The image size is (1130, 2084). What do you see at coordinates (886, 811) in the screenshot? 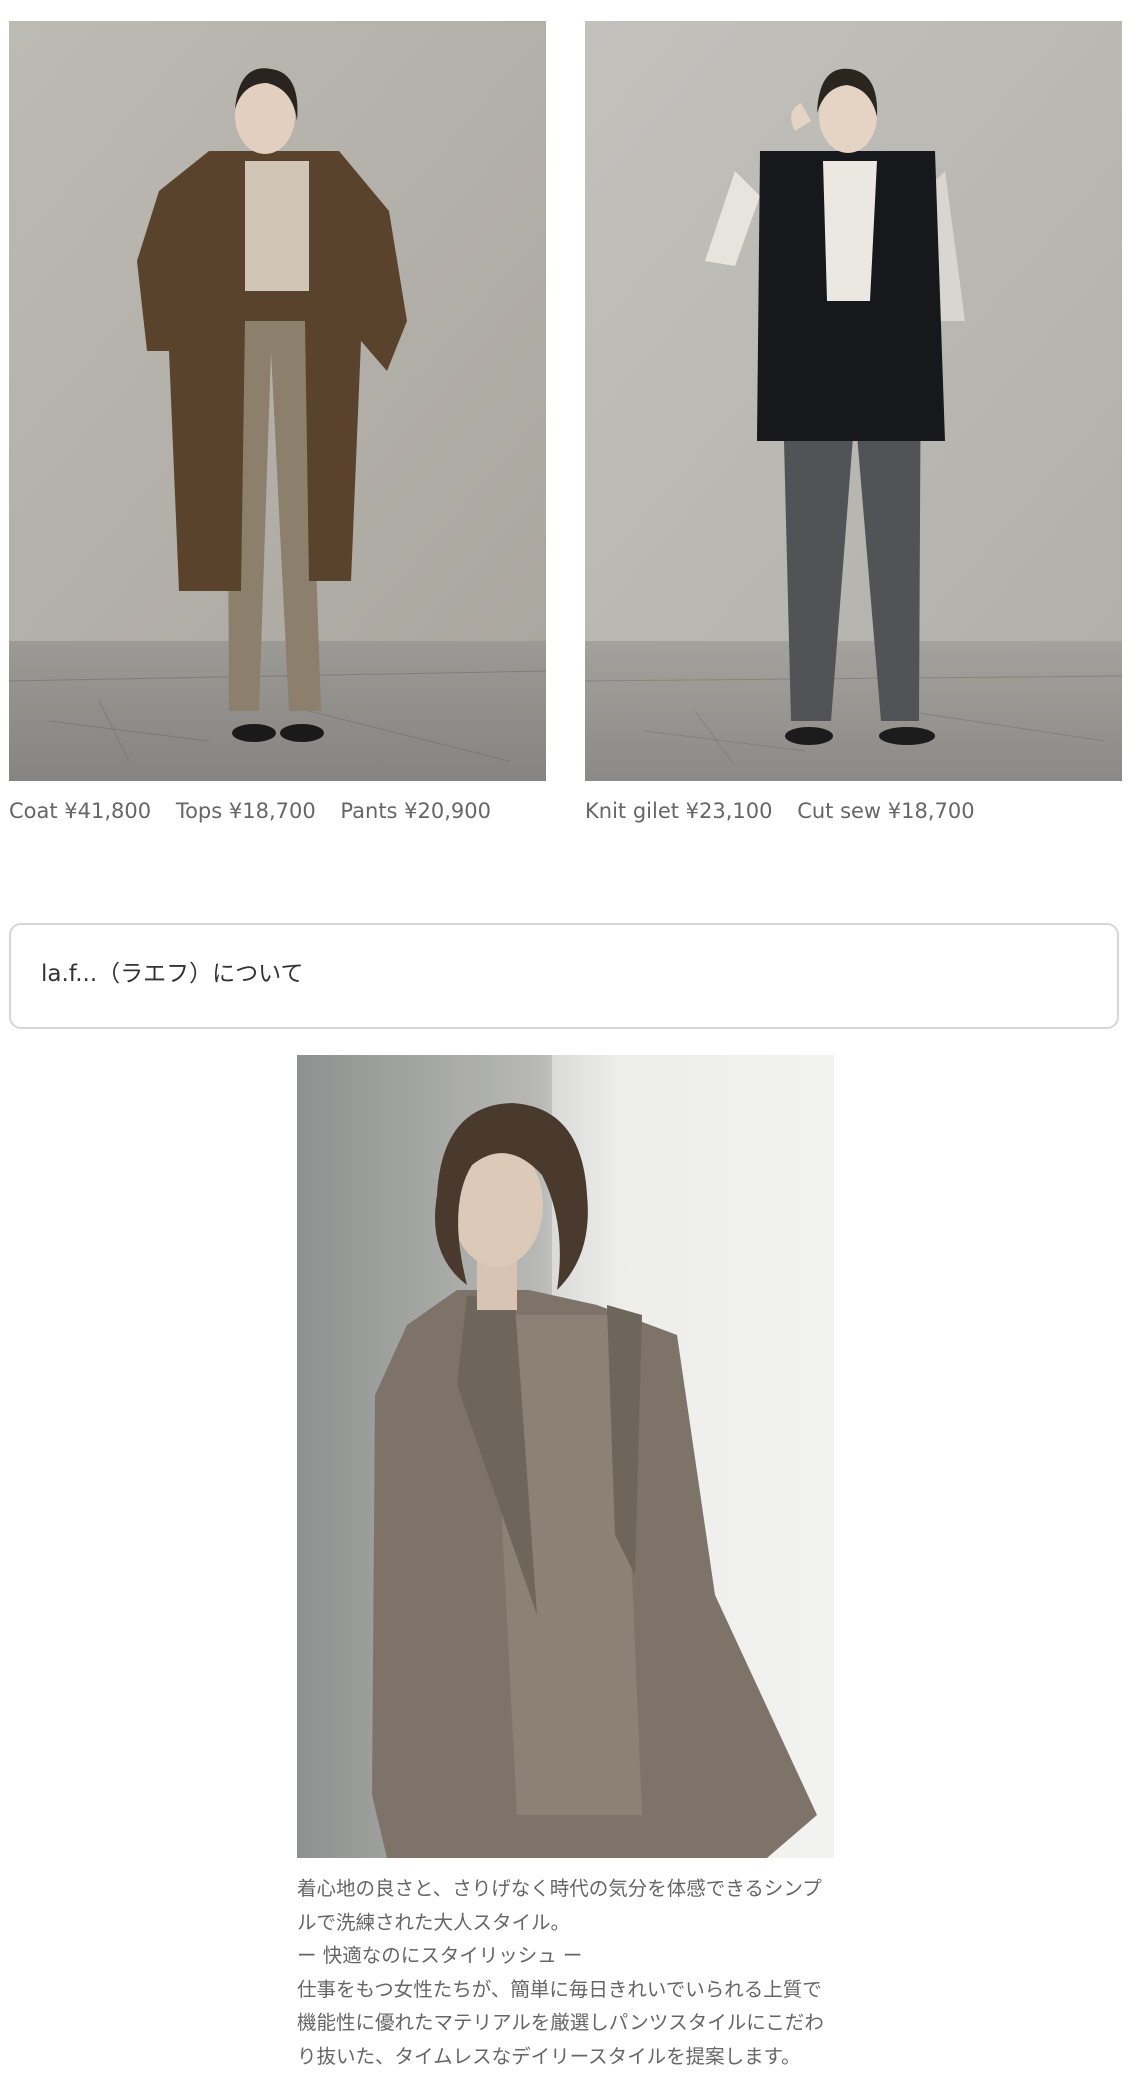
I see `price-label: Cut sew ¥18,700` at bounding box center [886, 811].